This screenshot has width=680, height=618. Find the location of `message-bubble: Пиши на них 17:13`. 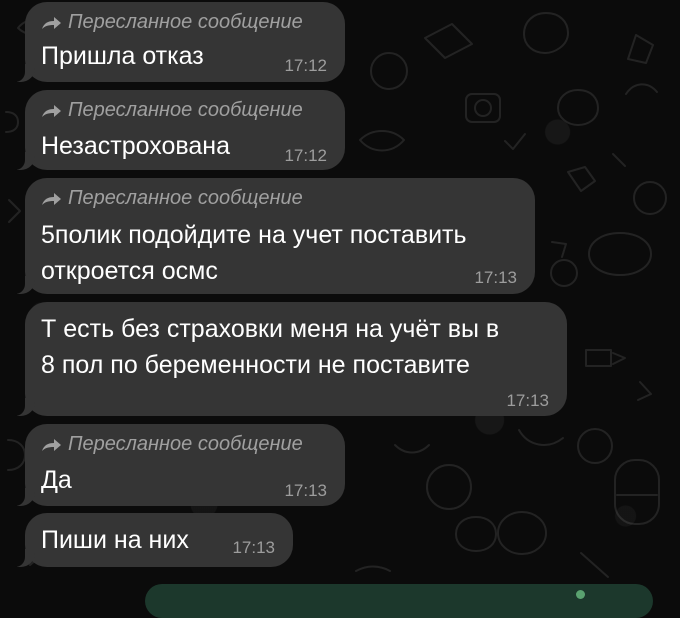

message-bubble: Пиши на них 17:13 is located at coordinates (152, 540).